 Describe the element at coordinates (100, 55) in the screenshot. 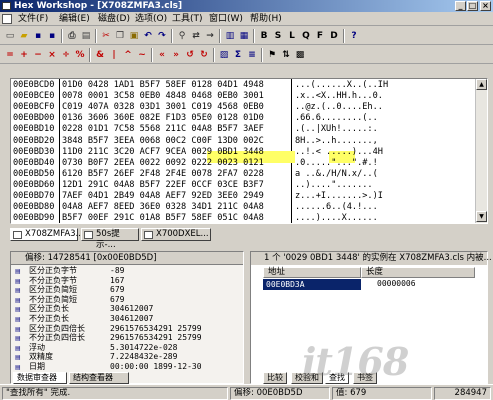

I see `op-and-icon: &` at that location.